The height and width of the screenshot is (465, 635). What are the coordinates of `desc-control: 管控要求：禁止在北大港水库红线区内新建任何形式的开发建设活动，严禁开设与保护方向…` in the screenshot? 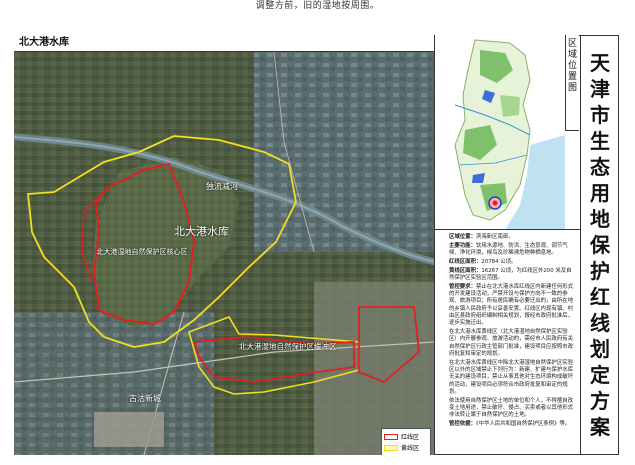 It's located at (511, 305).